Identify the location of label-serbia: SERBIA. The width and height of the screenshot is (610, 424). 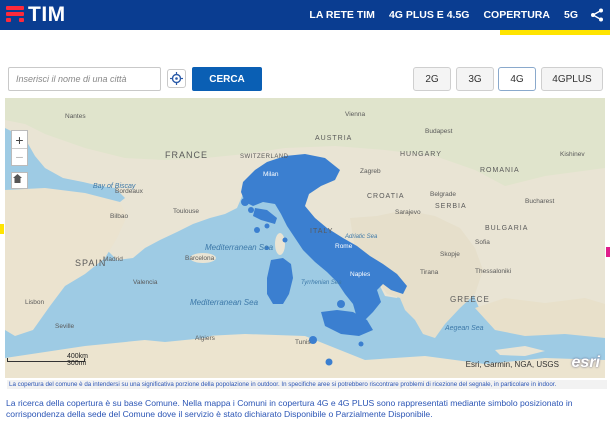
(451, 206).